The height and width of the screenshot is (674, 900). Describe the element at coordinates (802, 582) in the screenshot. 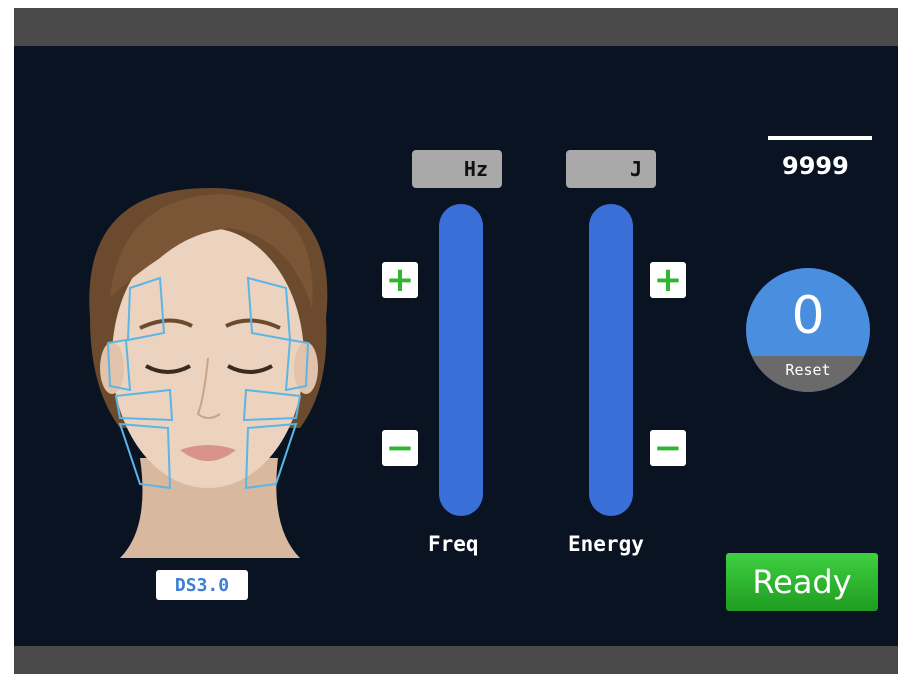

I see `ready-button: Ready` at that location.